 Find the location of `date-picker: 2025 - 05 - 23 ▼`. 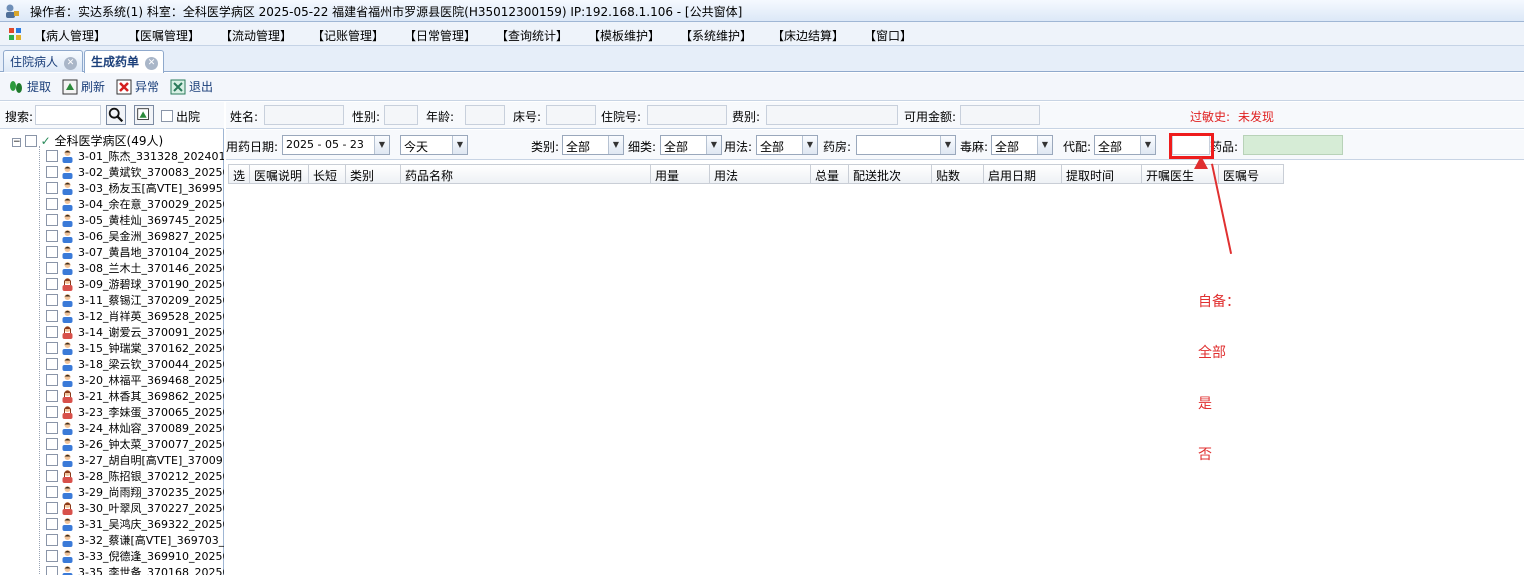

date-picker: 2025 - 05 - 23 ▼ is located at coordinates (336, 145).